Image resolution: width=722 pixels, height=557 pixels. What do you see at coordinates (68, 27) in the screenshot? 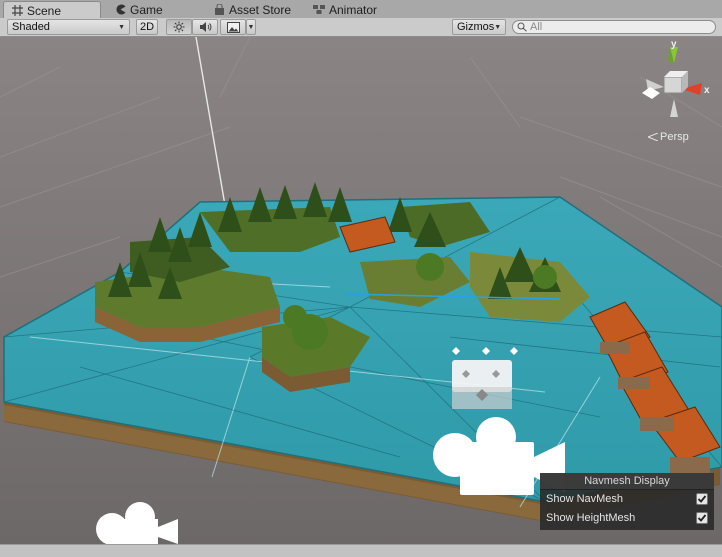
I see `draw-mode-dropdown: Shaded ▼` at bounding box center [68, 27].